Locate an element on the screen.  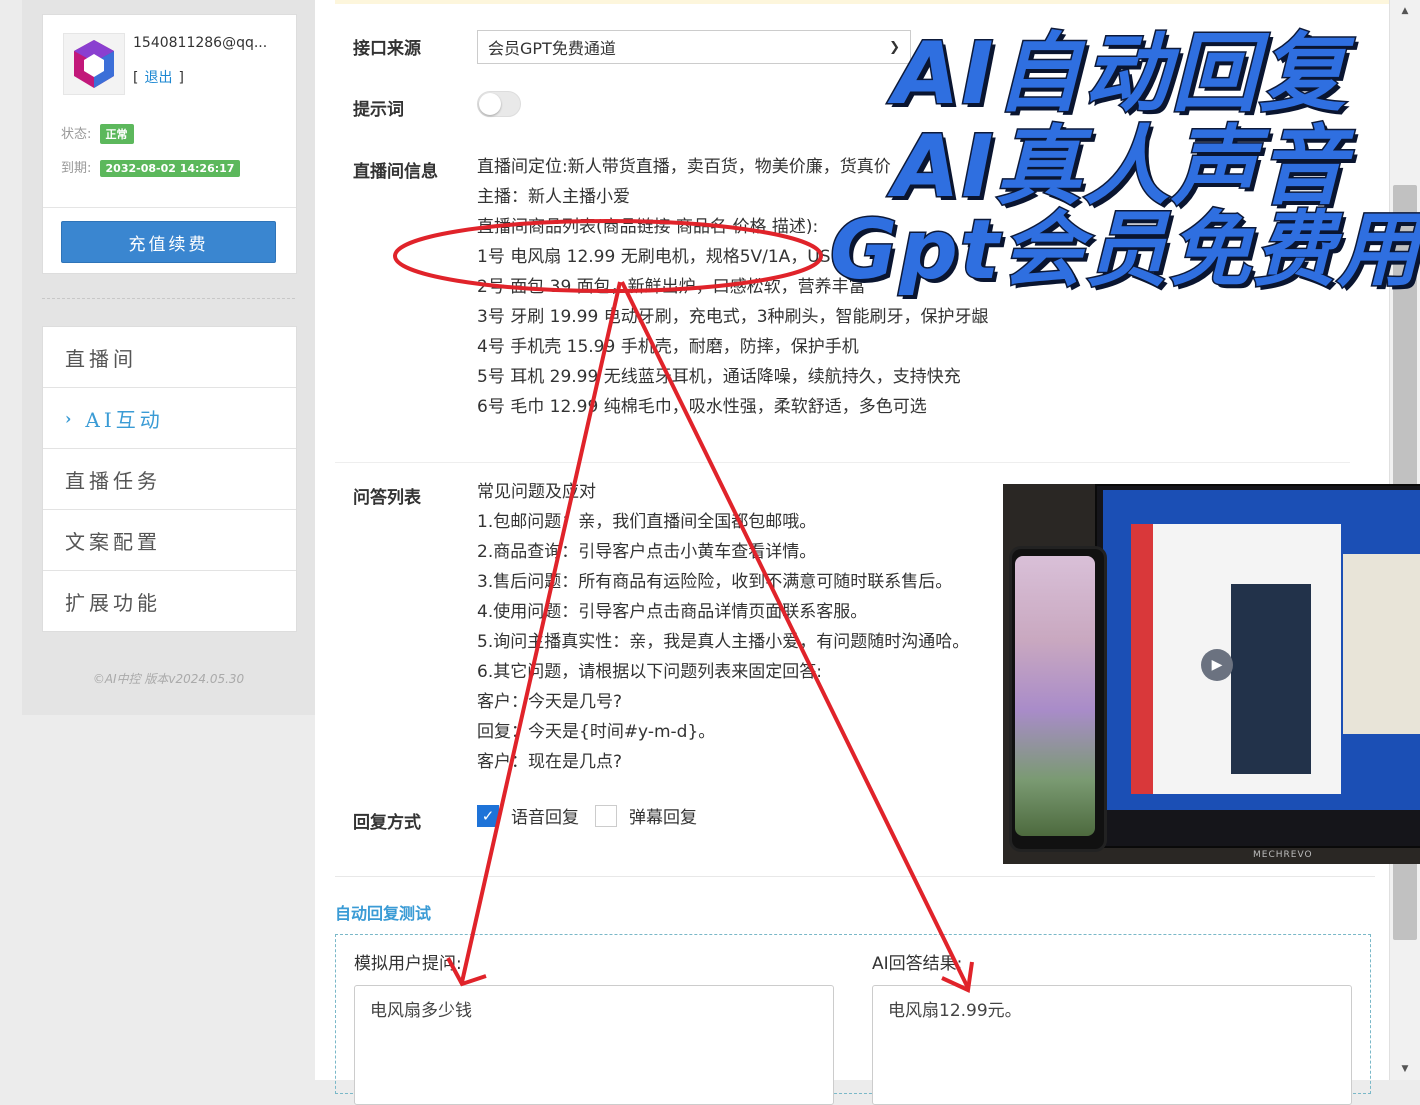
voice-reply-checkbox: ✓ is located at coordinates (488, 815).